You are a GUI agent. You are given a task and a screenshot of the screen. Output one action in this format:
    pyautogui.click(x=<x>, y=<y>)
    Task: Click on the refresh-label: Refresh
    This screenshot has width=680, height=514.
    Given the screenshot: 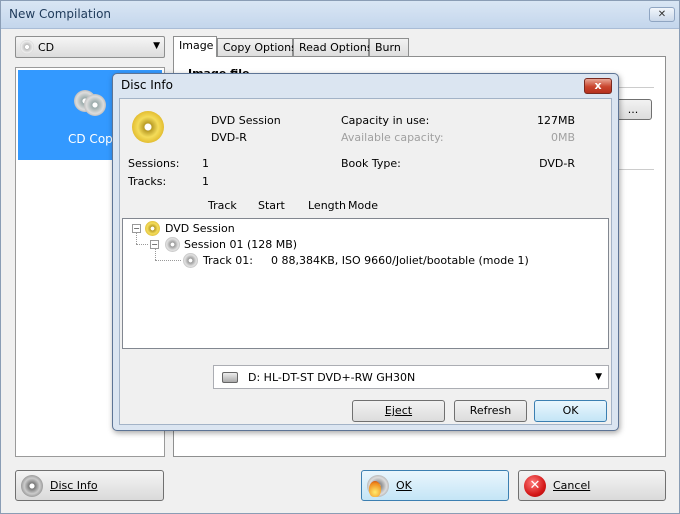 What is the action you would take?
    pyautogui.click(x=490, y=410)
    